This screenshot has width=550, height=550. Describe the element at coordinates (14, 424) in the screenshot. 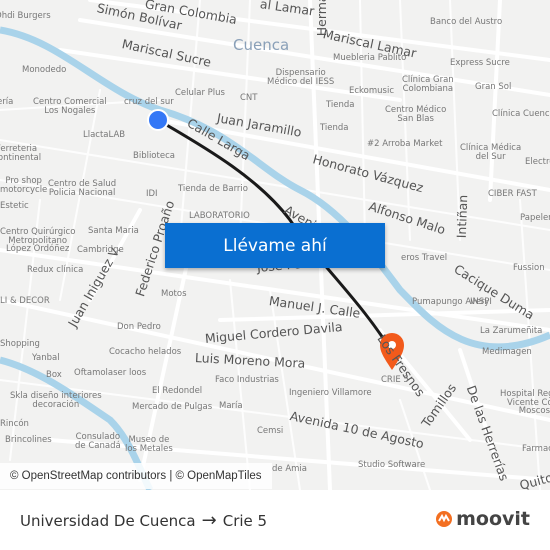

I see `poi-label: Rincón` at that location.